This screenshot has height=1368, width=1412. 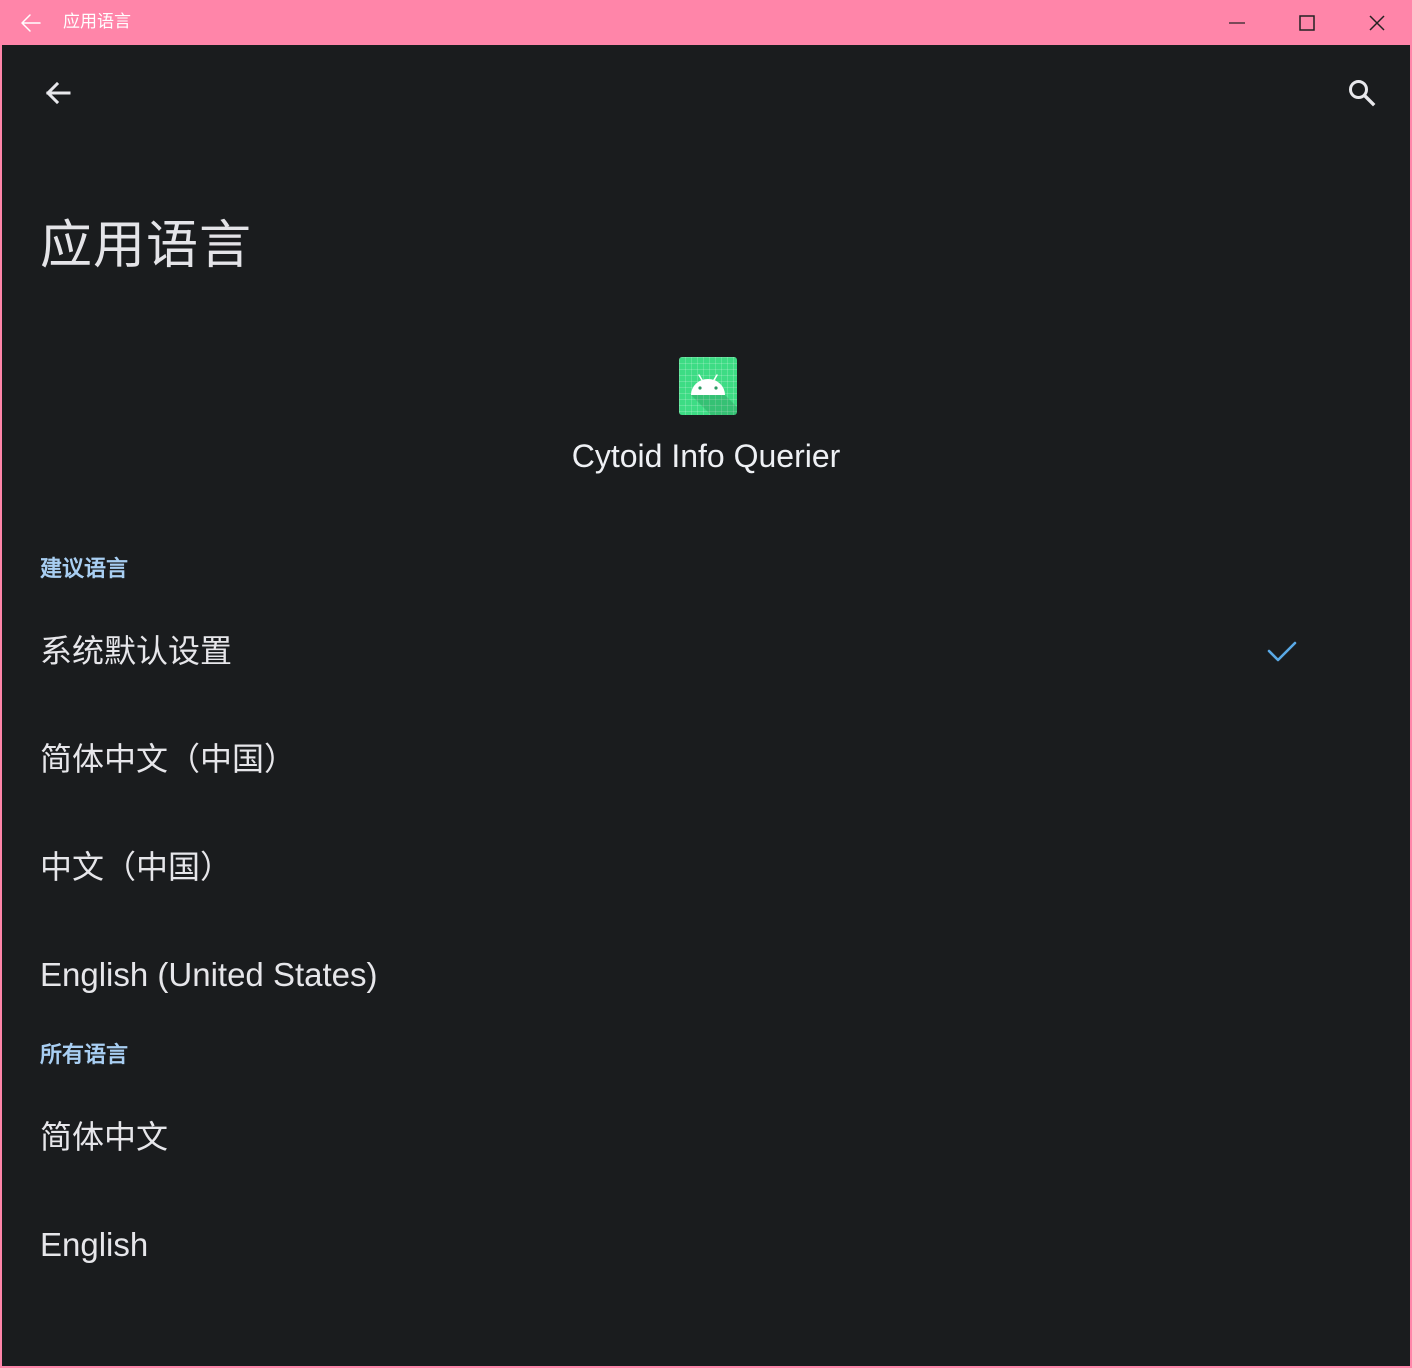 What do you see at coordinates (706, 1139) in the screenshot?
I see `language-option-zh-hans: 简体中文` at bounding box center [706, 1139].